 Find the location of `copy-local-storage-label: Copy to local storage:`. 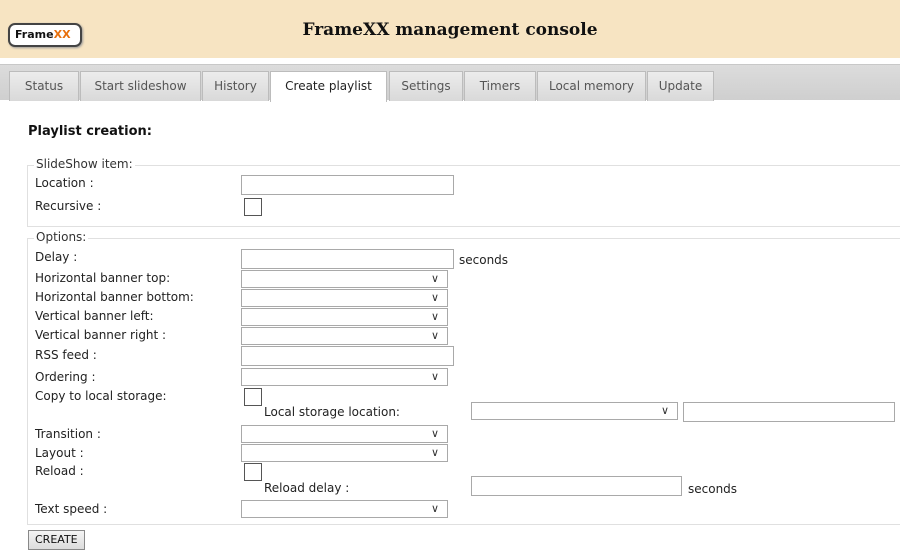

copy-local-storage-label: Copy to local storage: is located at coordinates (101, 396).